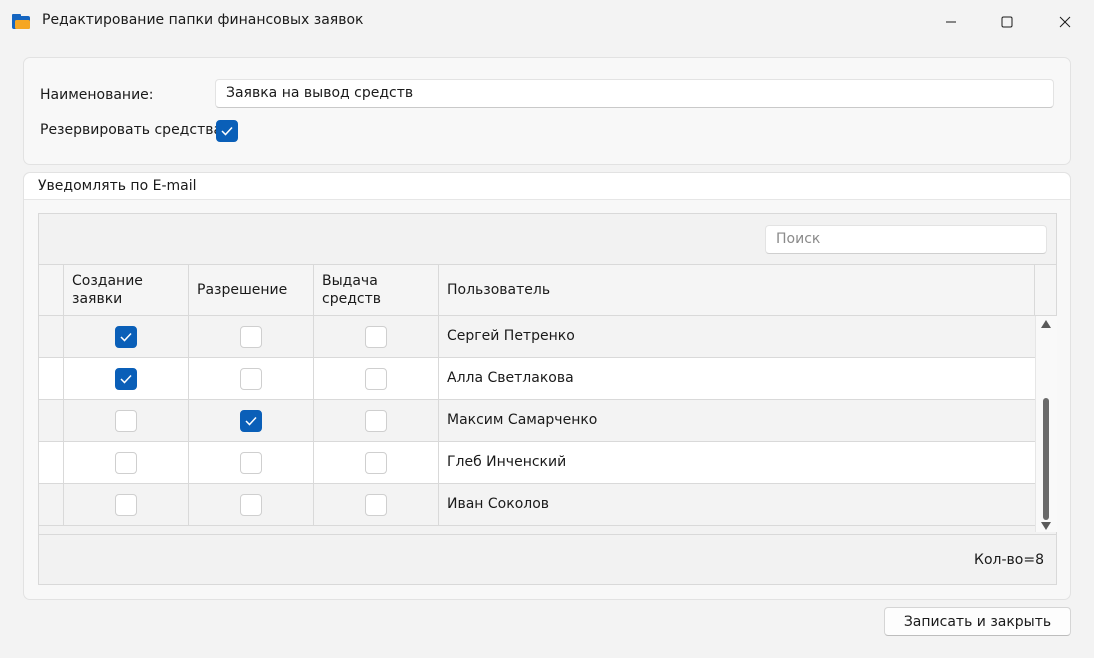  I want to click on folder-icon, so click(21, 21).